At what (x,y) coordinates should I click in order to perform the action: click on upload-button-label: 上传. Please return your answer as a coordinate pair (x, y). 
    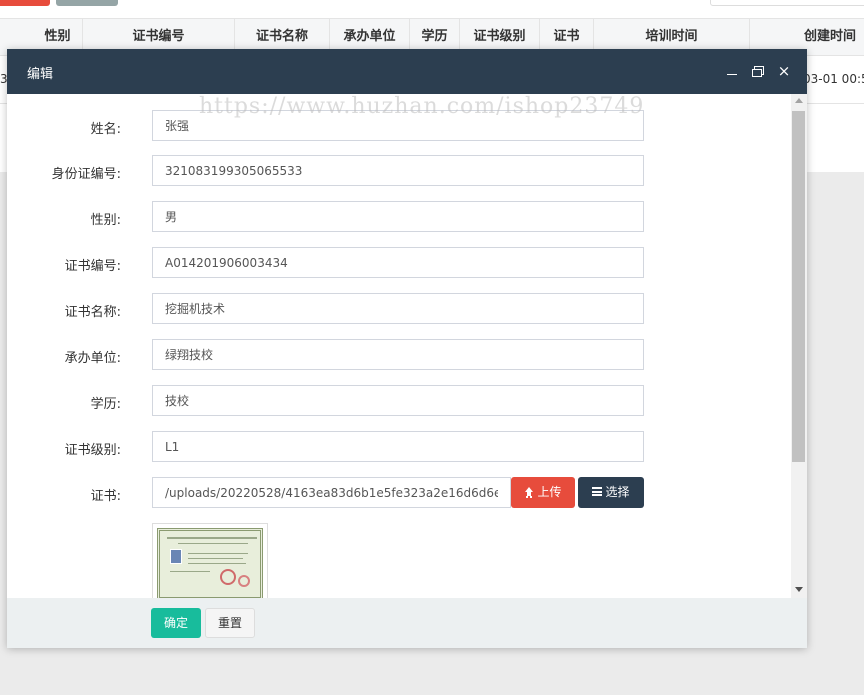
    Looking at the image, I should click on (549, 492).